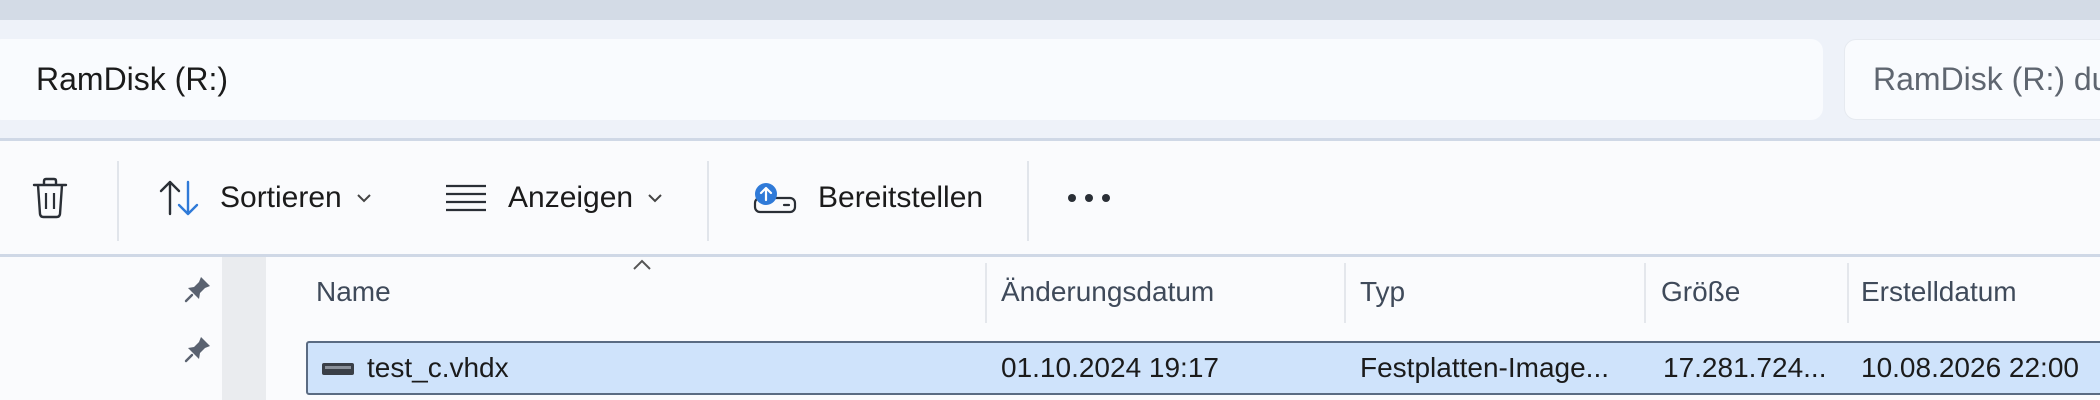 The image size is (2100, 400). I want to click on mount-label: Bereitstellen, so click(901, 197).